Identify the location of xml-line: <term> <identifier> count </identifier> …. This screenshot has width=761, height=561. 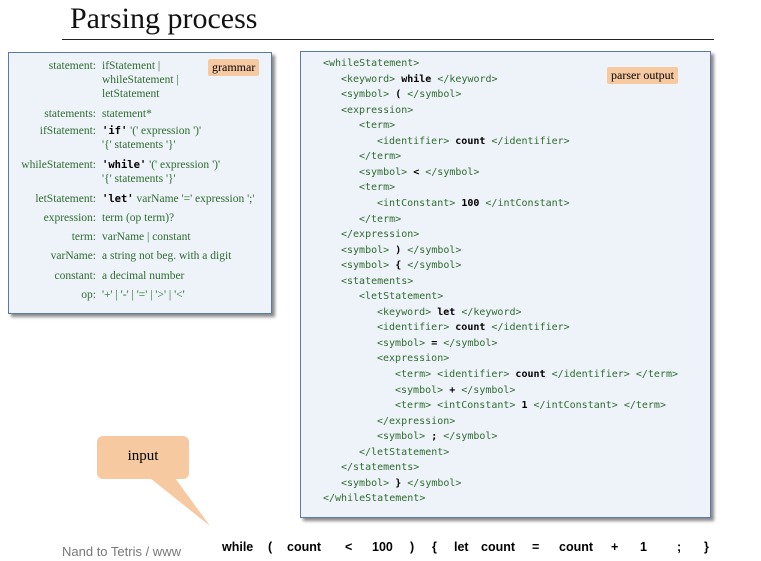
(536, 375).